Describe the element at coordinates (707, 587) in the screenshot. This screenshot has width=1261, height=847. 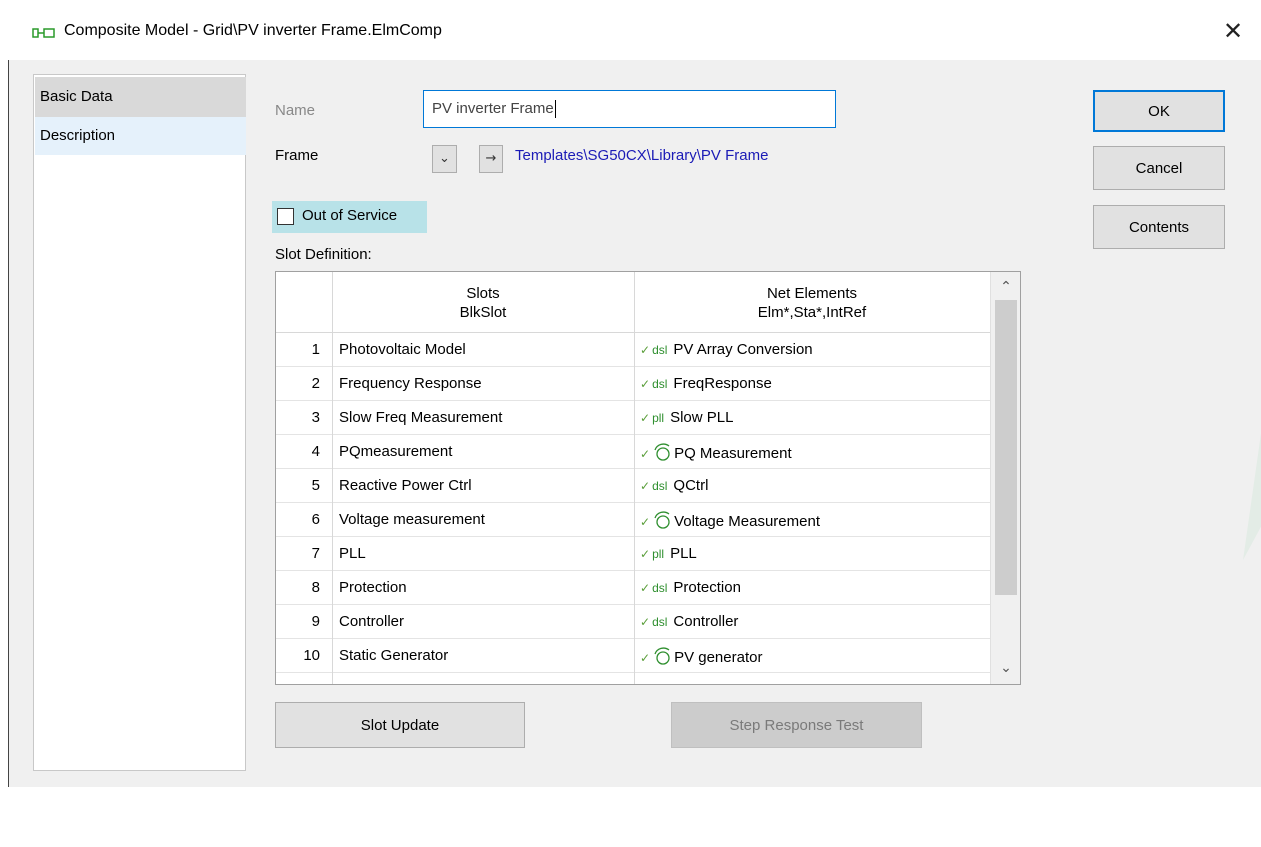
I see `net-element-name: Protection` at that location.